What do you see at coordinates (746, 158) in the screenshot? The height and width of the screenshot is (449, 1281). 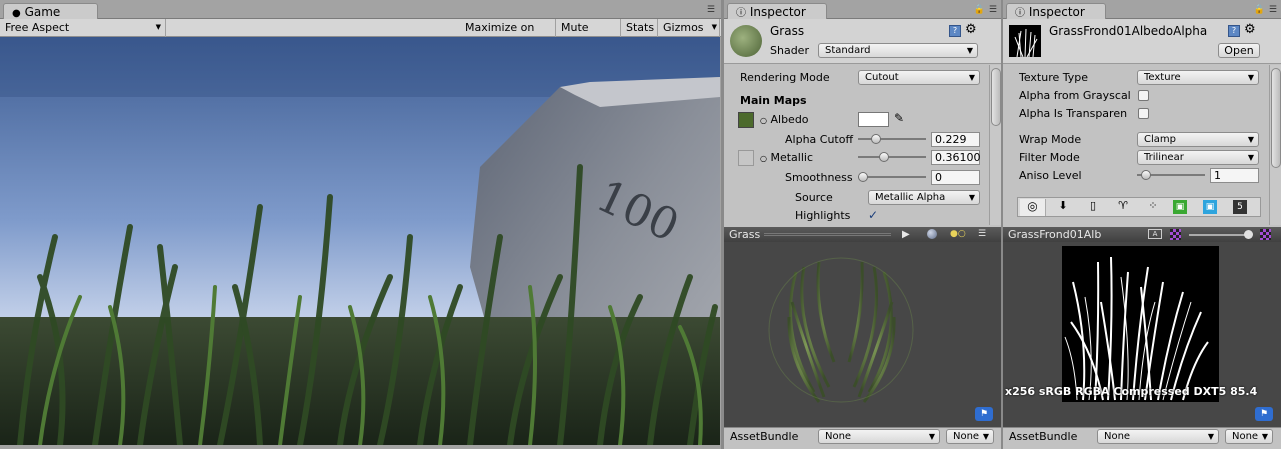 I see `metallic-texture-slot` at bounding box center [746, 158].